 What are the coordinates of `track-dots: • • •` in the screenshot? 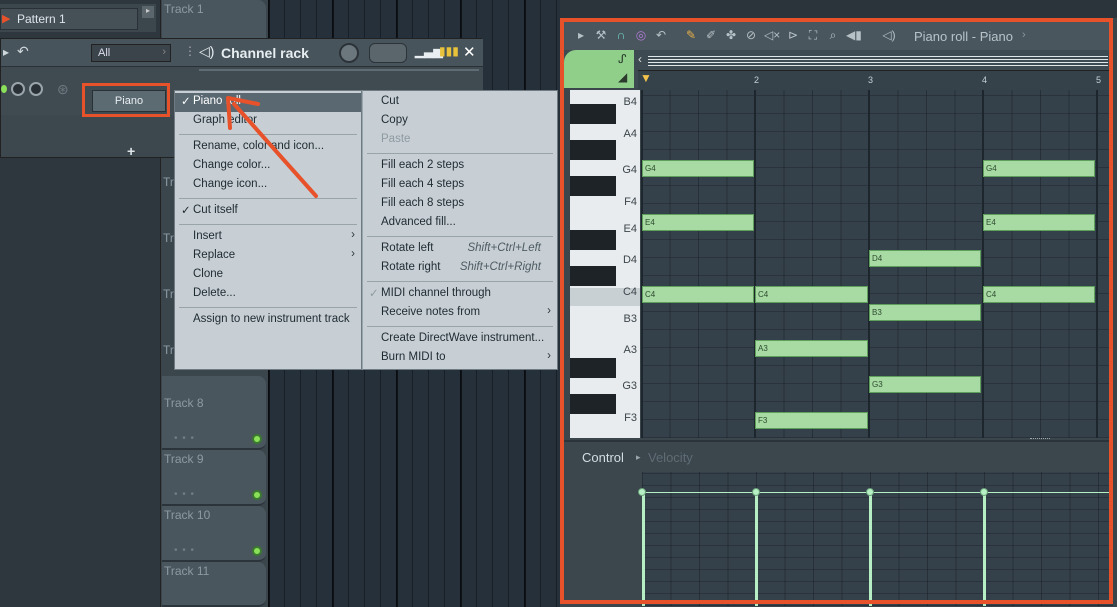 It's located at (185, 438).